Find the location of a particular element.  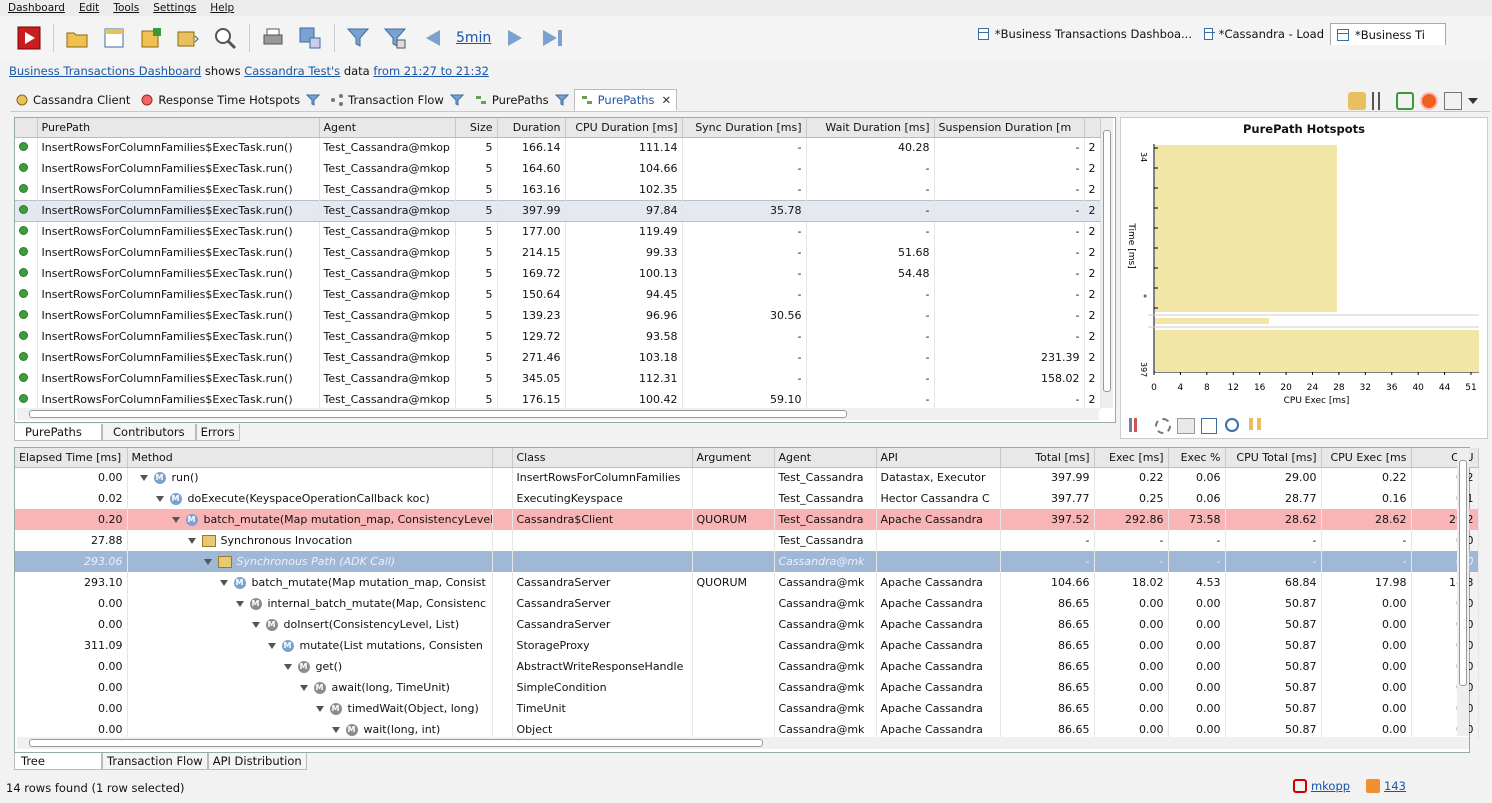

dashboard-link: Business Transactions Dashboard is located at coordinates (105, 71).